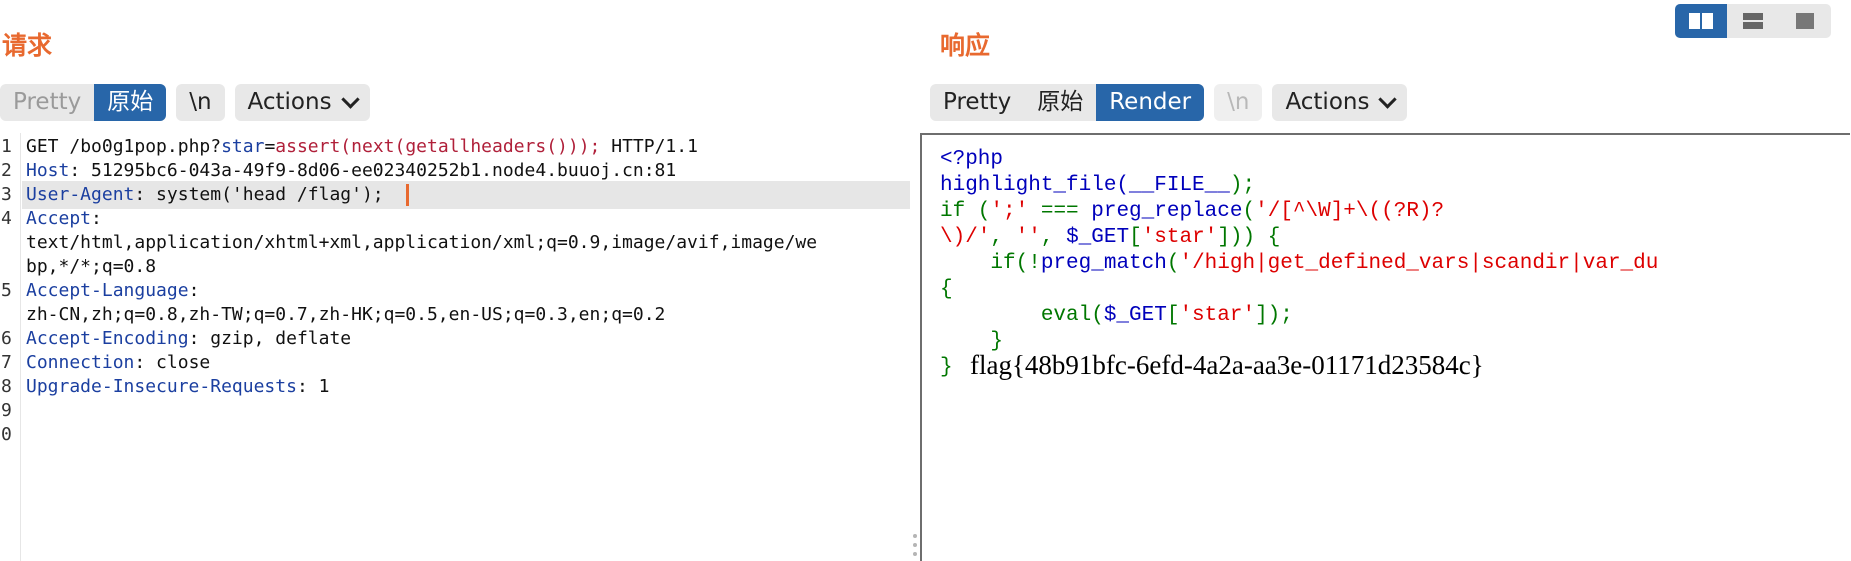 This screenshot has height=561, width=1851. I want to click on code-token: '/[^\W]+\((?R)?, so click(1350, 211).